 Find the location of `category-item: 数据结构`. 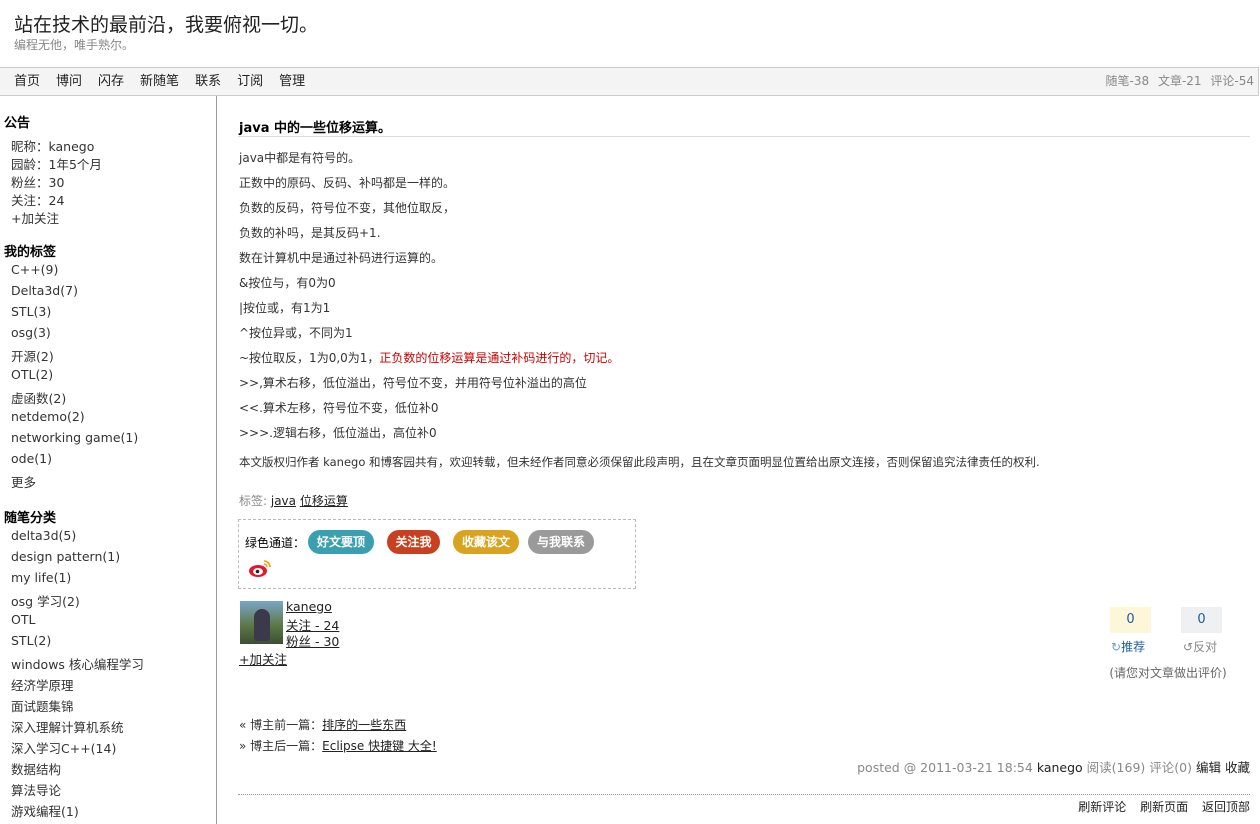

category-item: 数据结构 is located at coordinates (36, 768).